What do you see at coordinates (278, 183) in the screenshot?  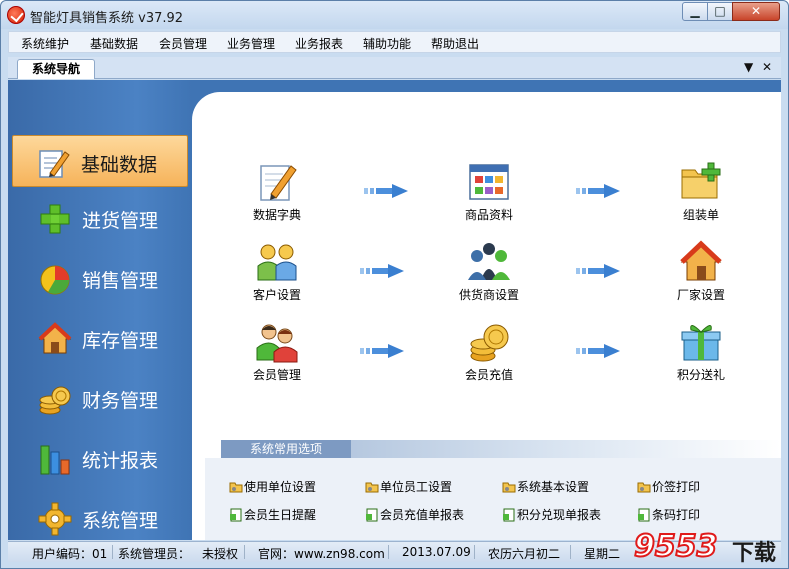 I see `notepad-pencil-icon` at bounding box center [278, 183].